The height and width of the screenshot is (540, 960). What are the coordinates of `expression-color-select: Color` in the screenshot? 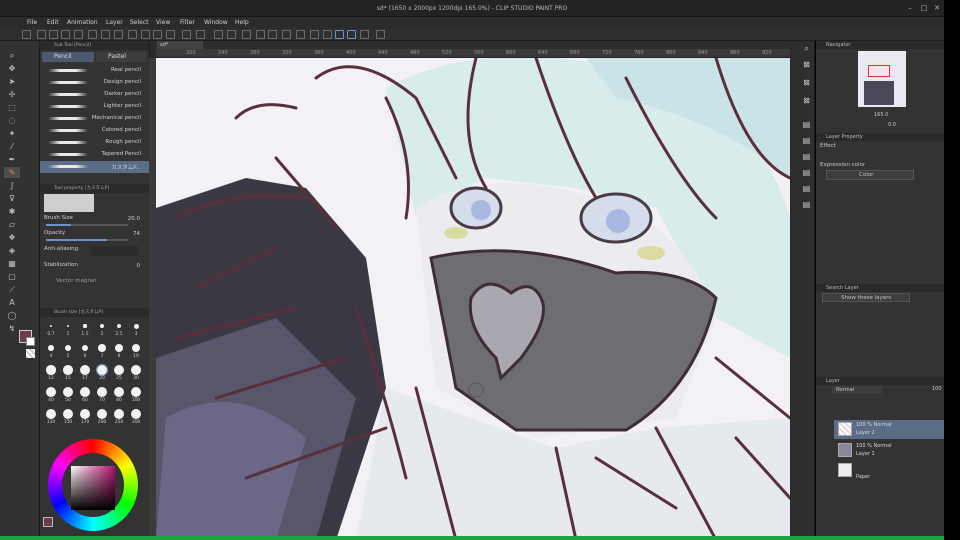 It's located at (870, 175).